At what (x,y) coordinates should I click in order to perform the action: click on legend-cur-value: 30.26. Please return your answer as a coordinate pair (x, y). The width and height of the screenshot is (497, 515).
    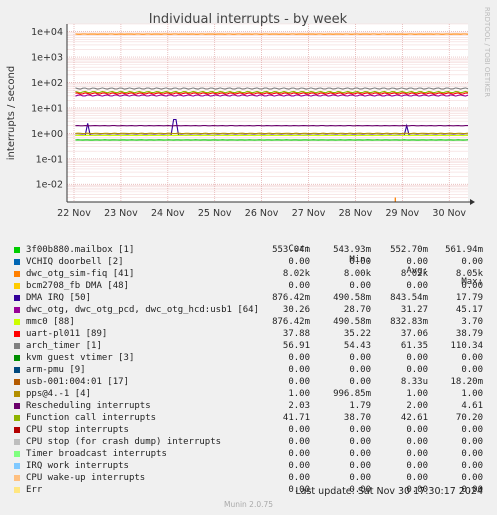
    Looking at the image, I should click on (296, 310).